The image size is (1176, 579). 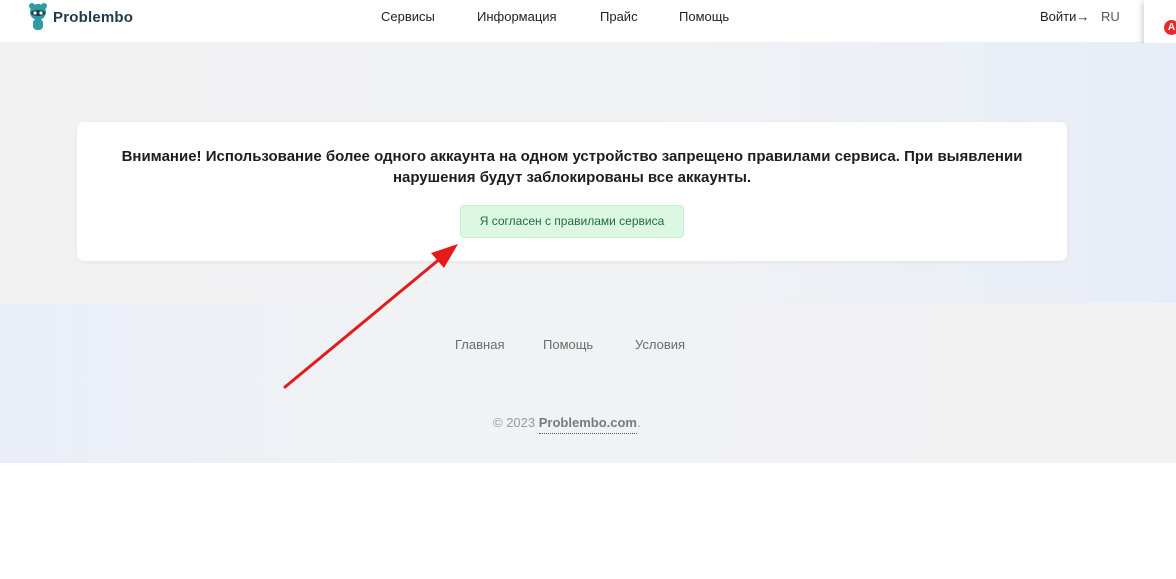 I want to click on extension-badge-icon: A, so click(x=1170, y=27).